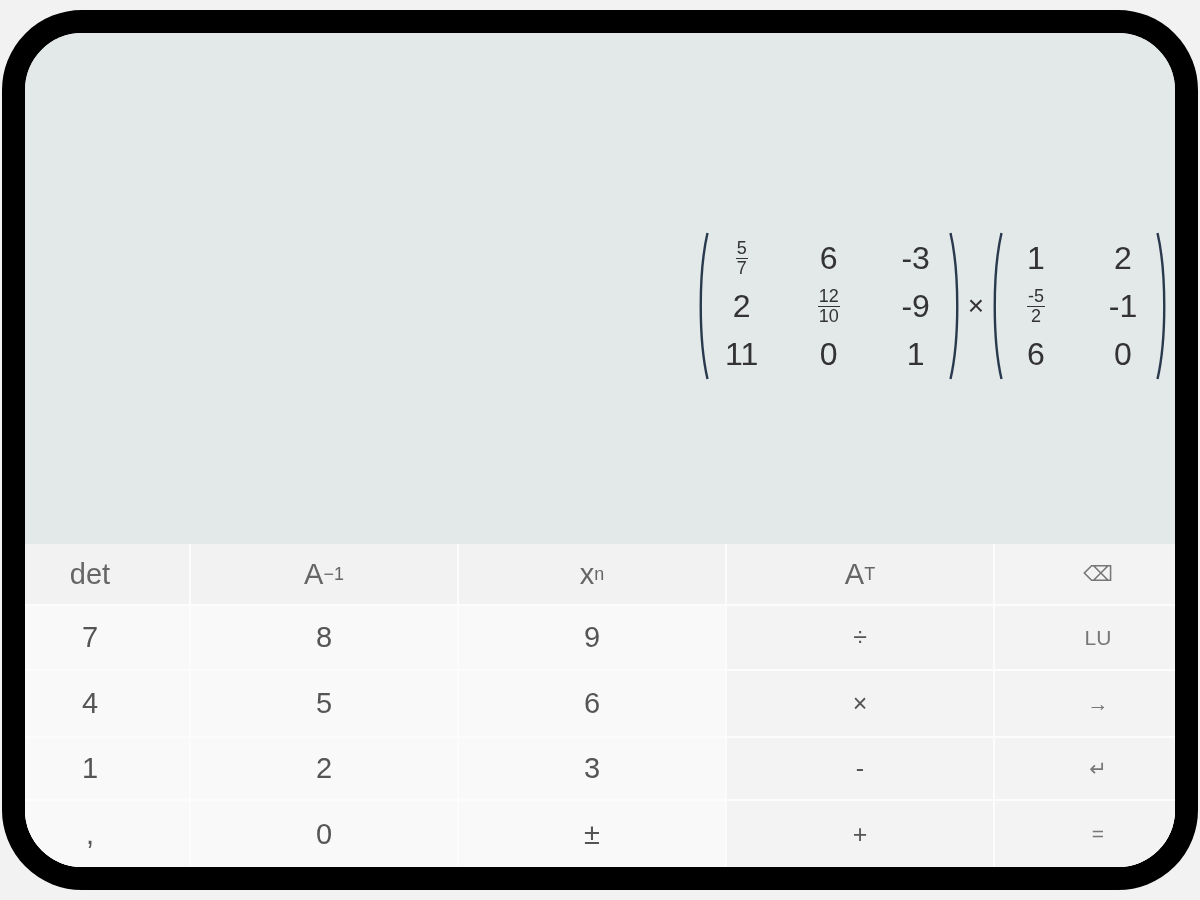 The image size is (1200, 900). Describe the element at coordinates (741, 268) in the screenshot. I see `fraction-denominator: 7` at that location.